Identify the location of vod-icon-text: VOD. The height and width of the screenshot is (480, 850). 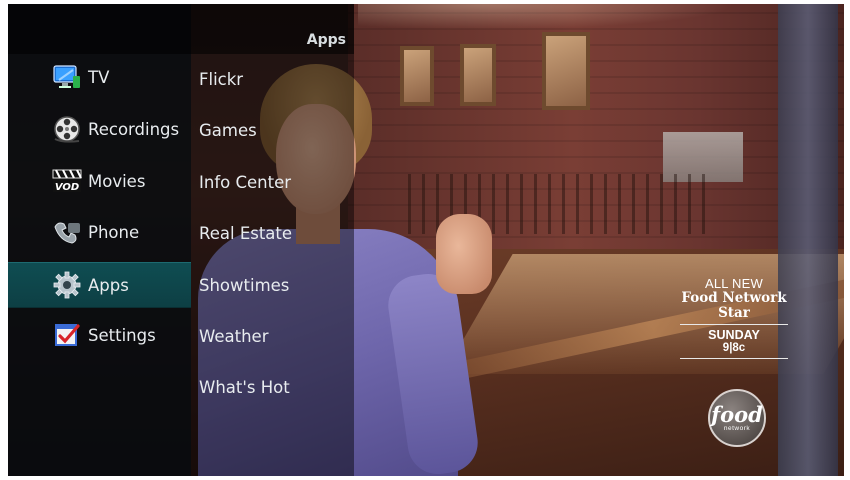
(67, 187).